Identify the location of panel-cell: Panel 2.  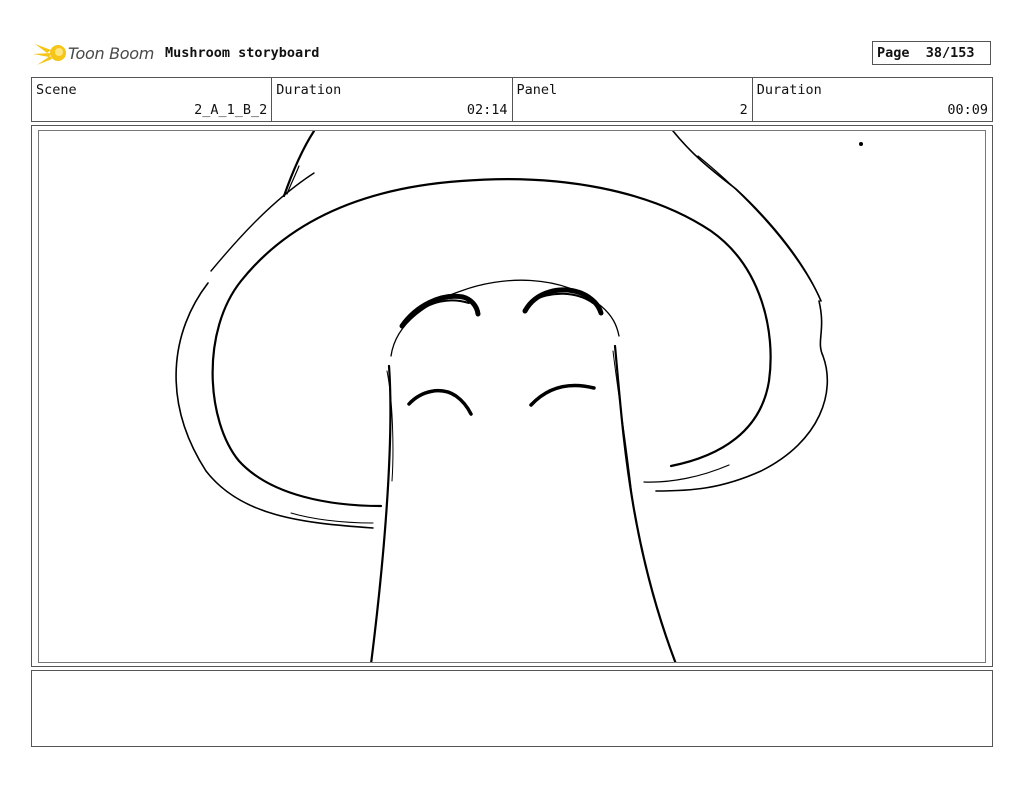
(633, 99).